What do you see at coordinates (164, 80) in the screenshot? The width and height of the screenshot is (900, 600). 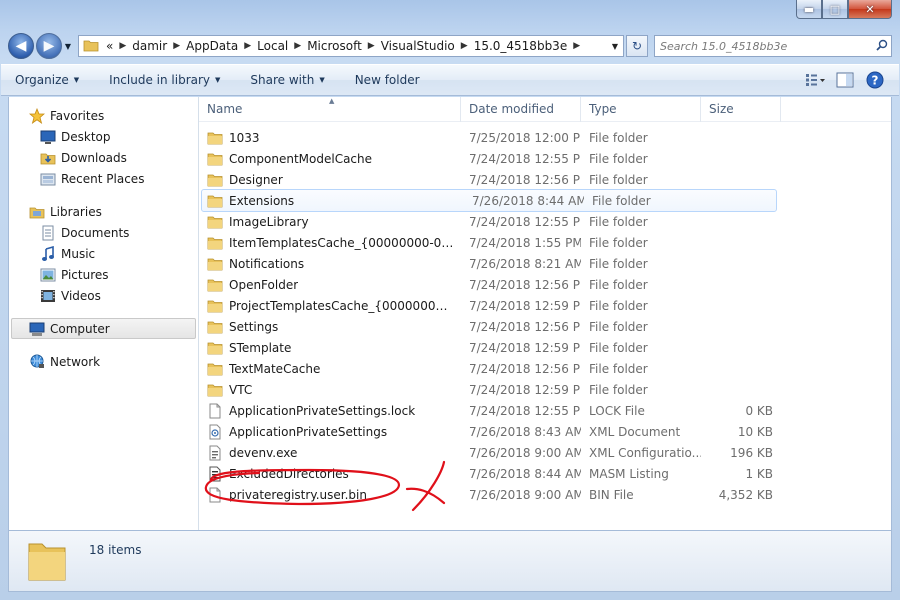 I see `include-in-library-menu: Include in library ▼` at bounding box center [164, 80].